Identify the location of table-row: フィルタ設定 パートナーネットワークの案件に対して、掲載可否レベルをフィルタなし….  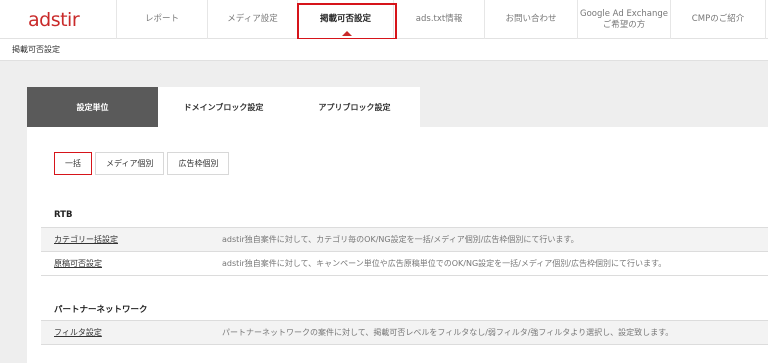
(404, 332).